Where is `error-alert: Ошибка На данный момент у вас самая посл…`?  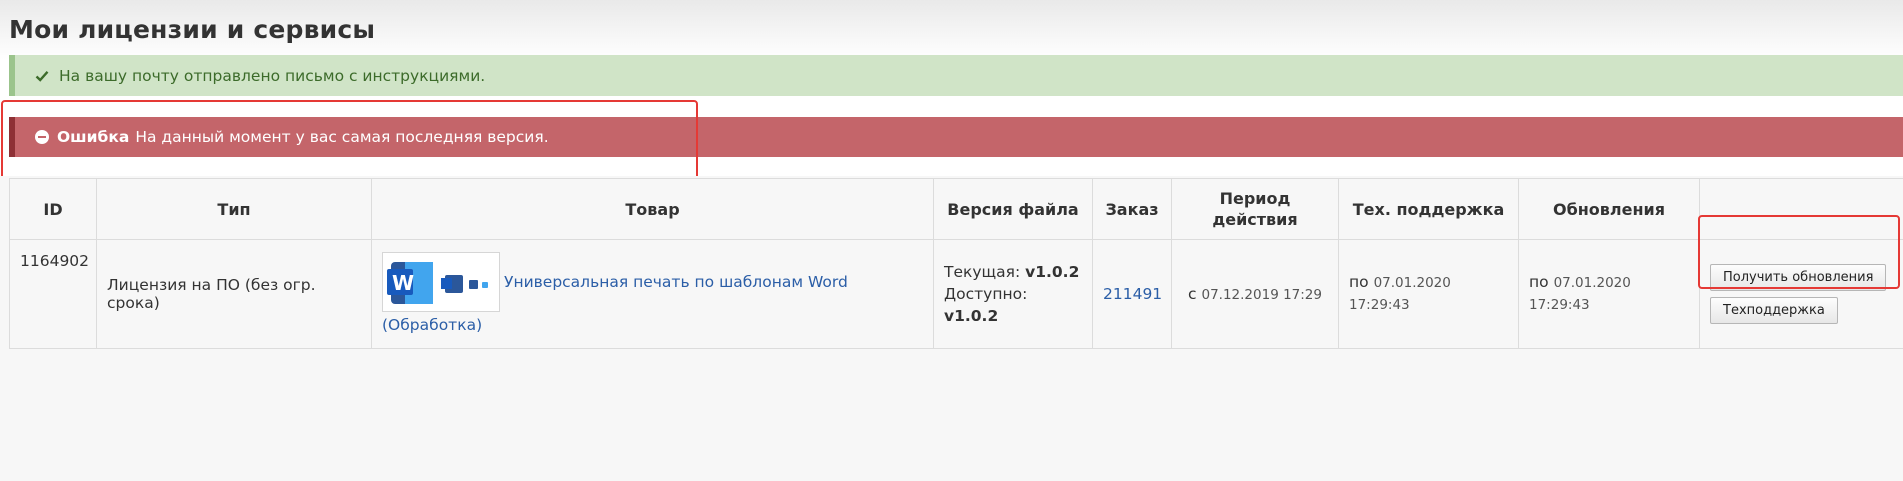 error-alert: Ошибка На данный момент у вас самая посл… is located at coordinates (956, 137).